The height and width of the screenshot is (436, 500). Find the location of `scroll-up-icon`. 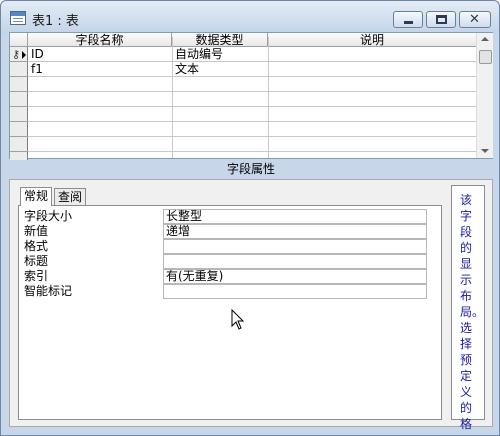

scroll-up-icon is located at coordinates (485, 39).